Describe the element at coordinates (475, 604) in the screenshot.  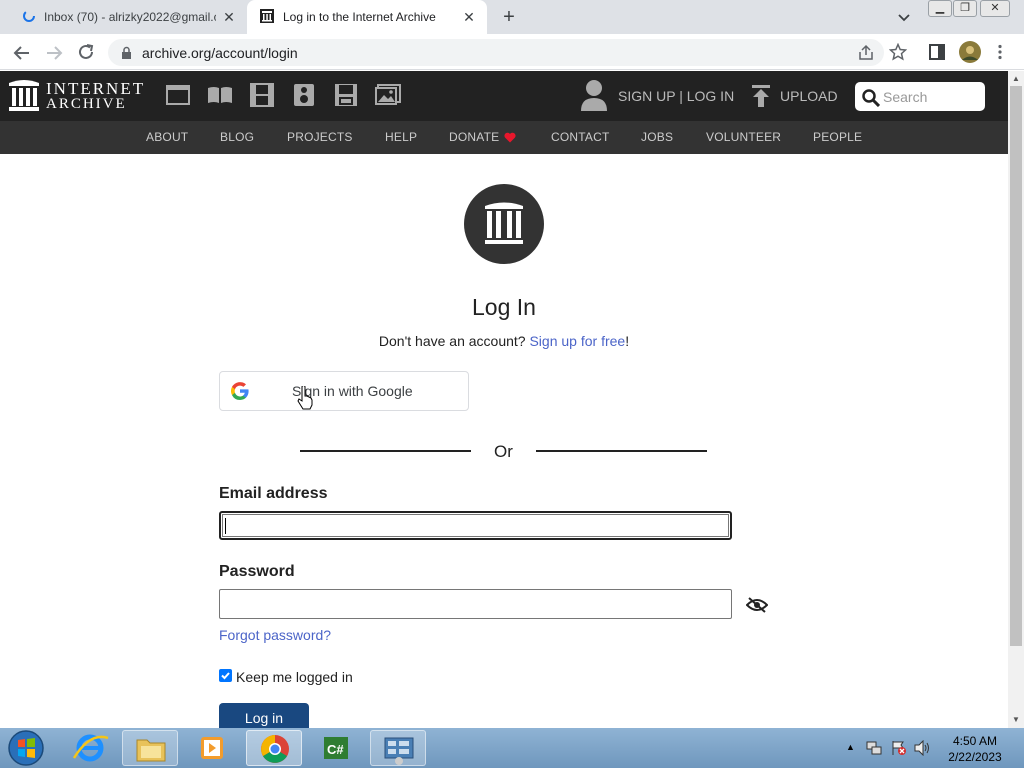
I see `password-field` at that location.